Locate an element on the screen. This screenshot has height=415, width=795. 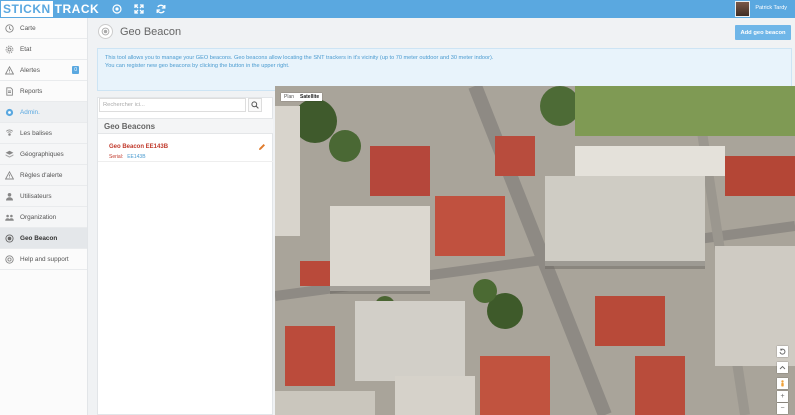
logo-part1: STICKN is located at coordinates (27, 9).